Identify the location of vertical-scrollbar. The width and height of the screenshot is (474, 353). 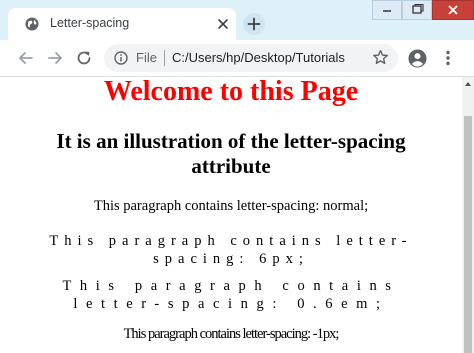
(468, 215).